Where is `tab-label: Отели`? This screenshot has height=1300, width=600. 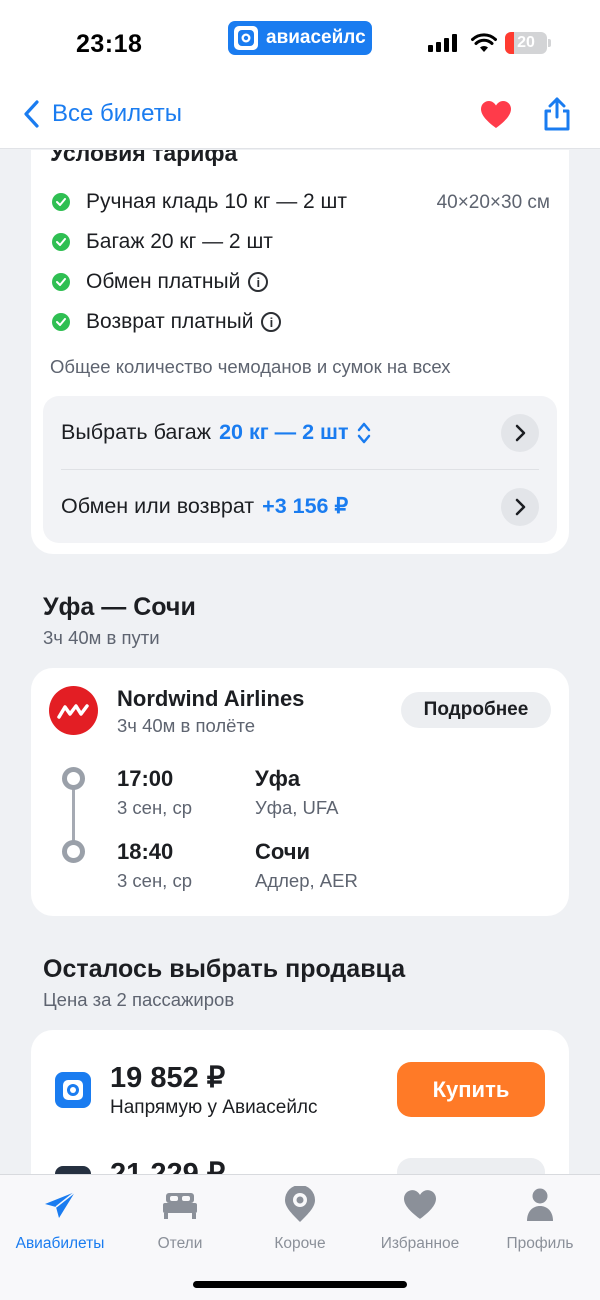 tab-label: Отели is located at coordinates (180, 1243).